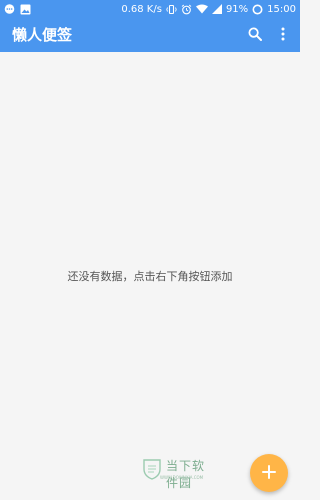 This screenshot has width=320, height=500. I want to click on more-vert-icon, so click(283, 35).